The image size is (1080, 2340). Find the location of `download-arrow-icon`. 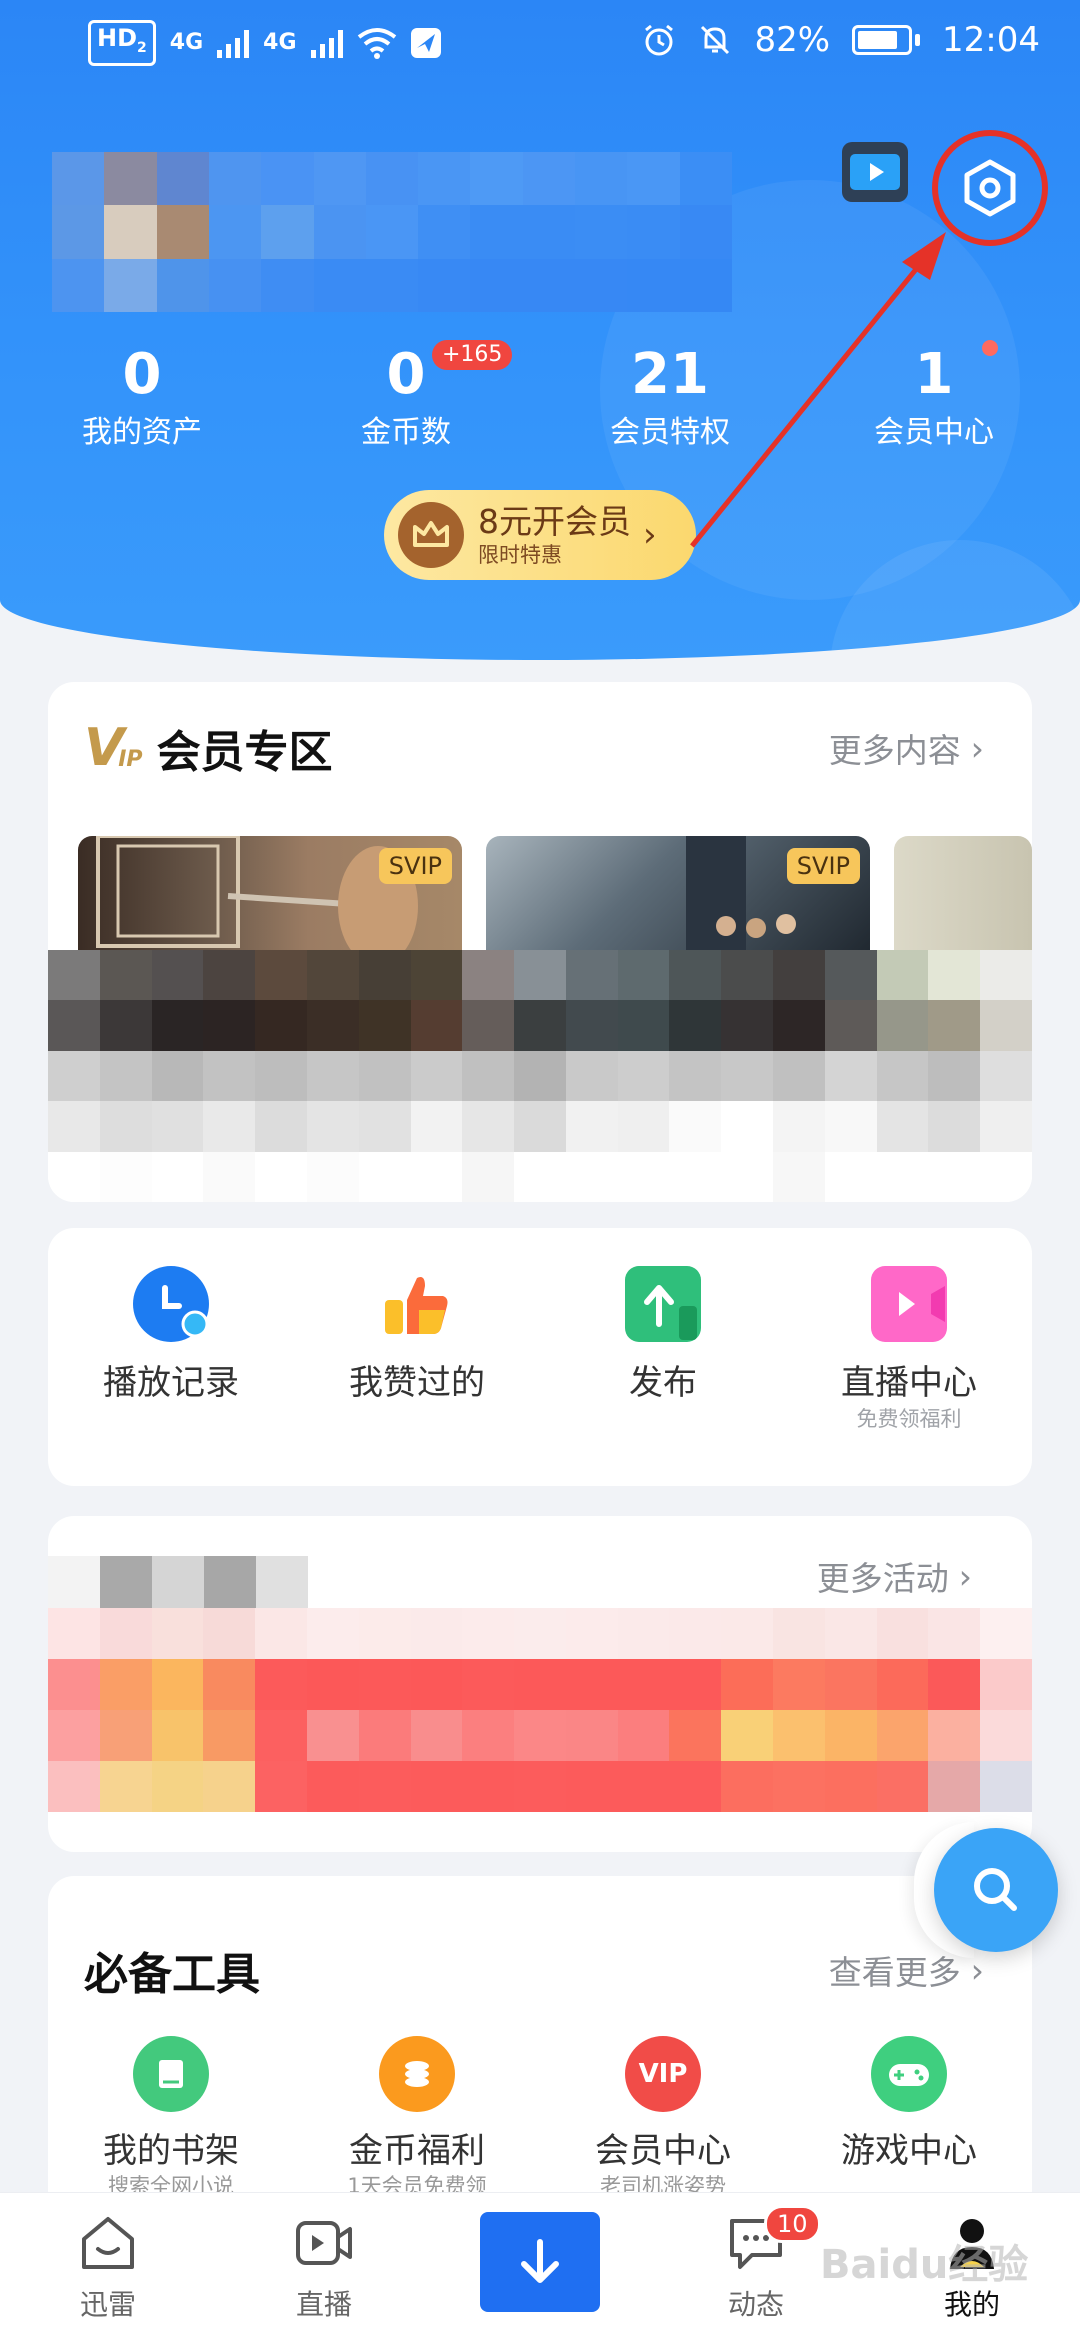

download-arrow-icon is located at coordinates (540, 2261).